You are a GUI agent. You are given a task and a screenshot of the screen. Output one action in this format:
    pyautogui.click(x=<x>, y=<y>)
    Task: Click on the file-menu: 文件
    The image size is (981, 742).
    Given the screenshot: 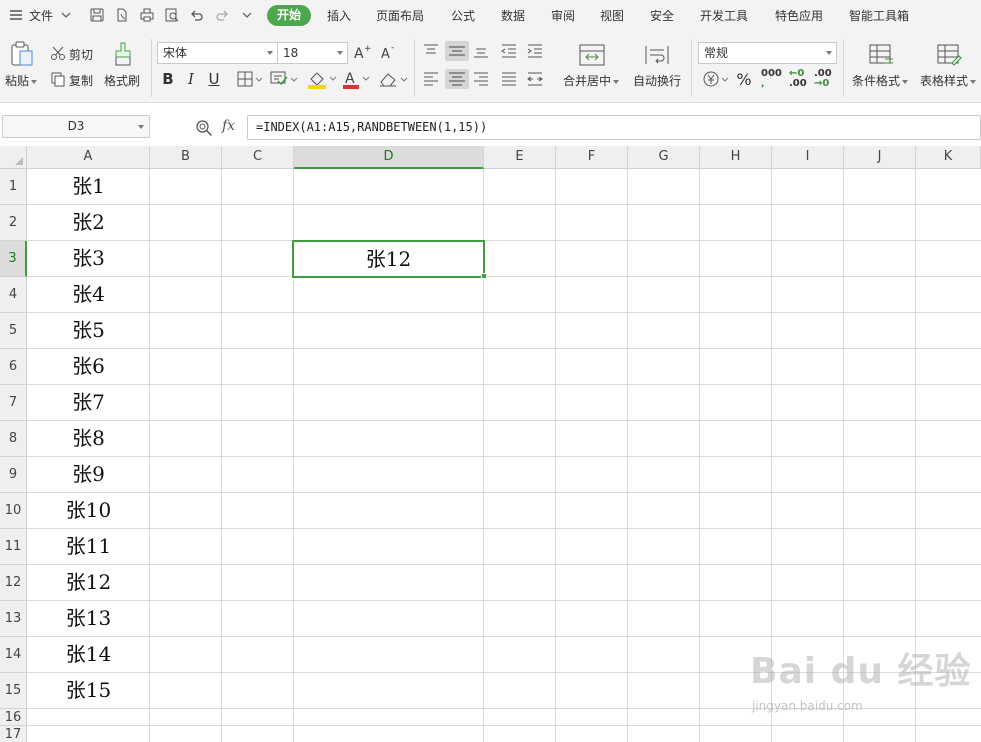 What is the action you would take?
    pyautogui.click(x=41, y=16)
    